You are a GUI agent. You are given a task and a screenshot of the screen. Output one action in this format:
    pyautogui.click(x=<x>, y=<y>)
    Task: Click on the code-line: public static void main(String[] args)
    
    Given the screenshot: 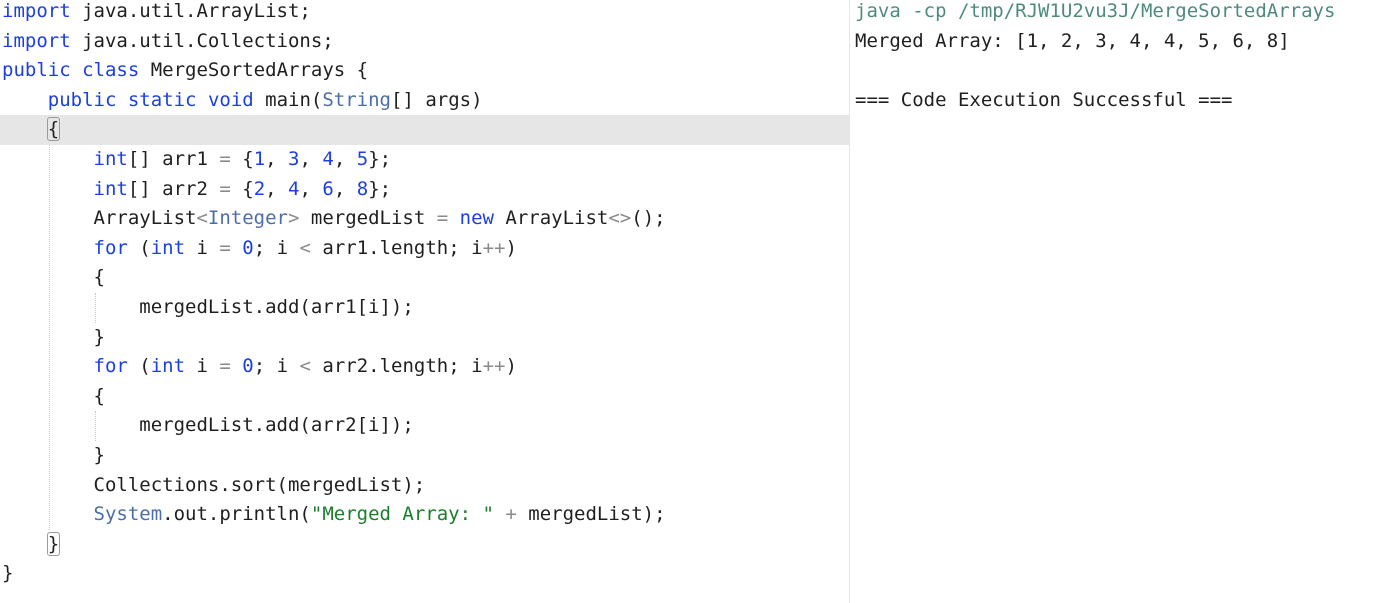 What is the action you would take?
    pyautogui.click(x=424, y=101)
    